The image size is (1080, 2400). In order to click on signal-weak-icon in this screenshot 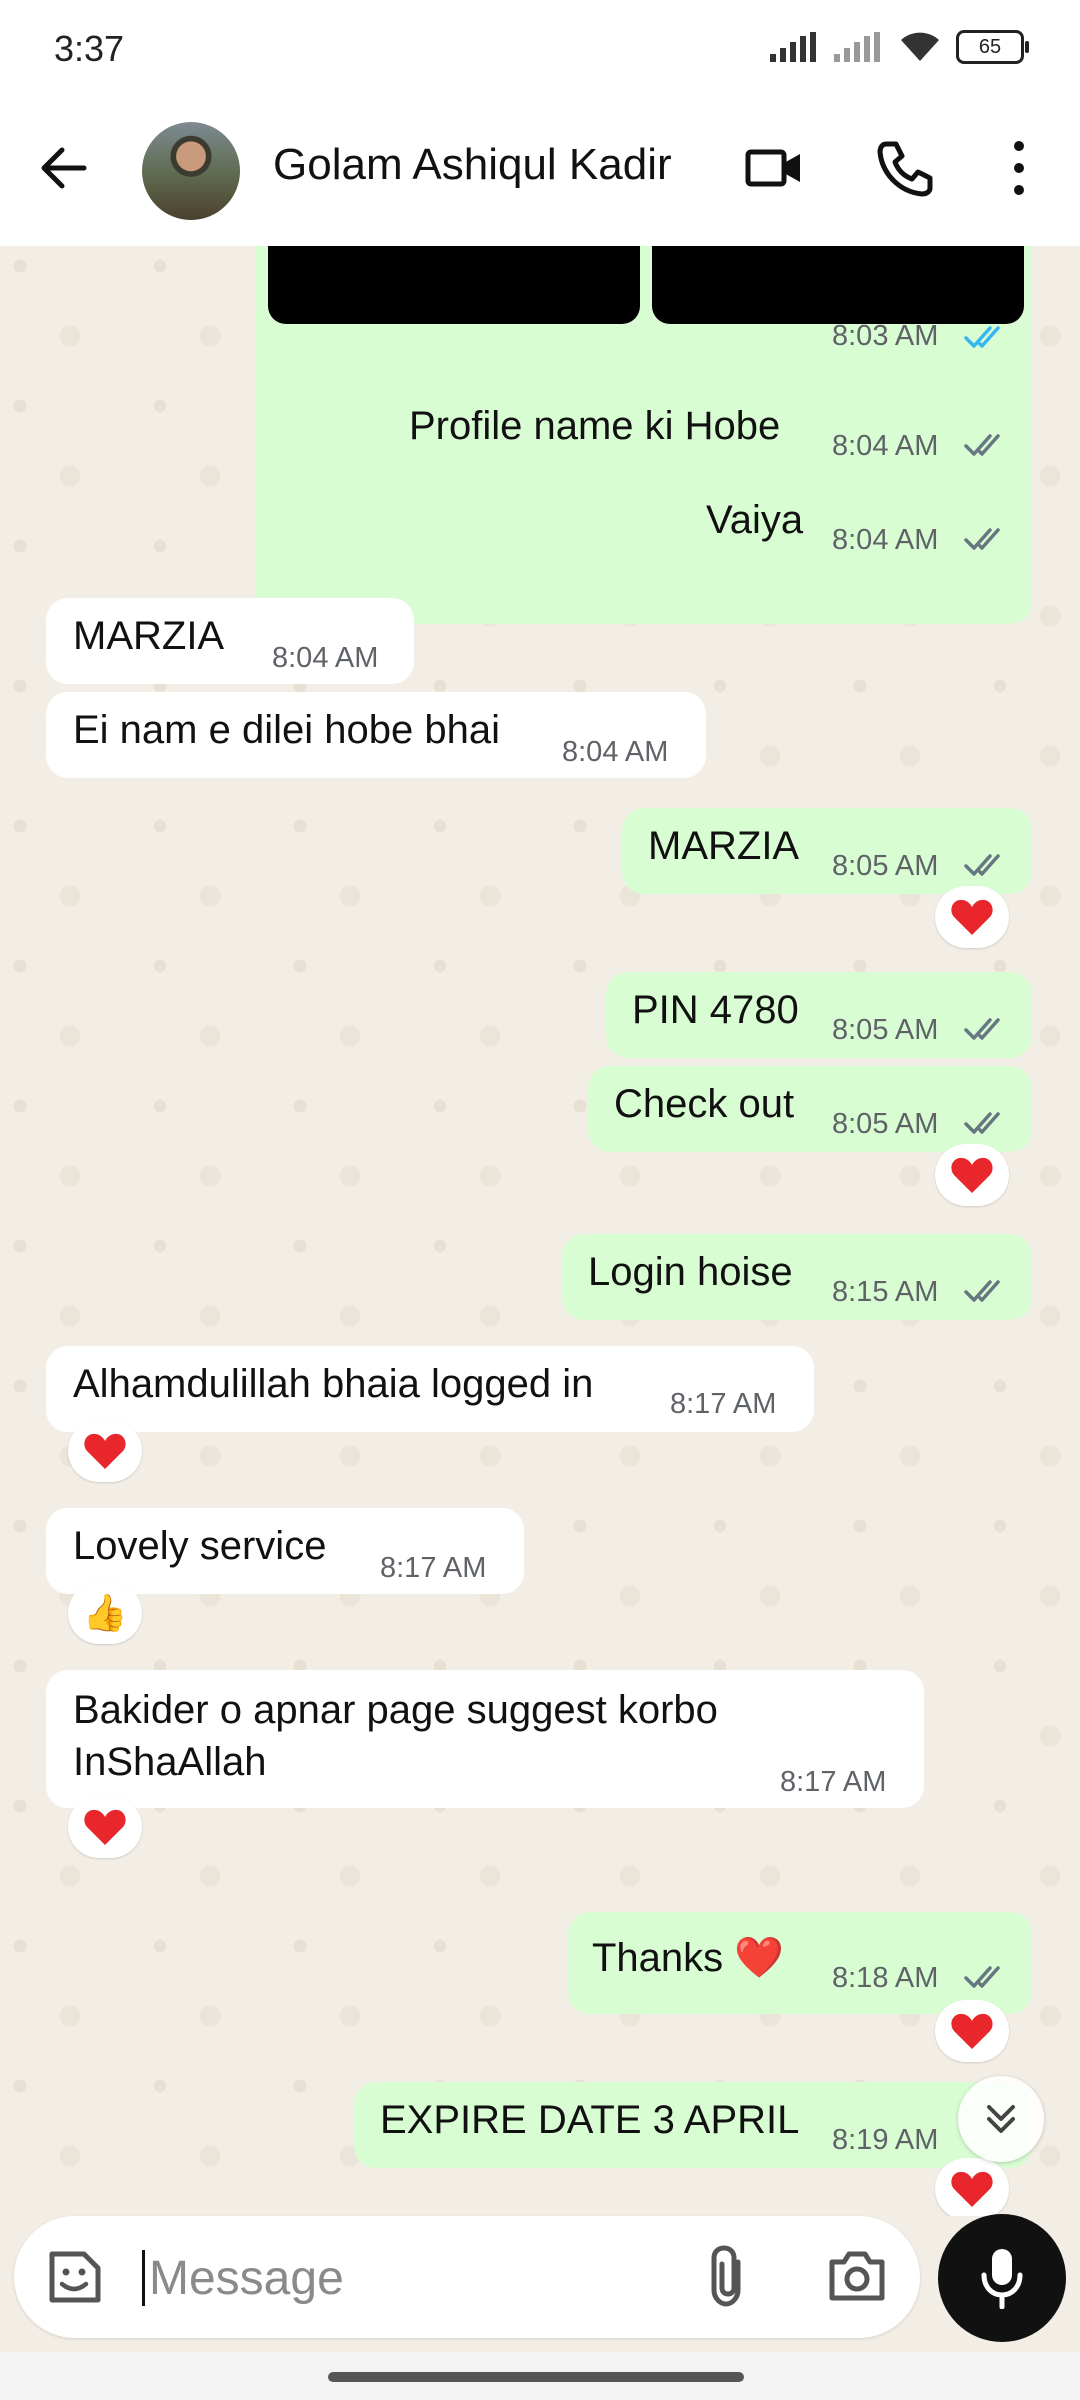, I will do `click(857, 47)`.